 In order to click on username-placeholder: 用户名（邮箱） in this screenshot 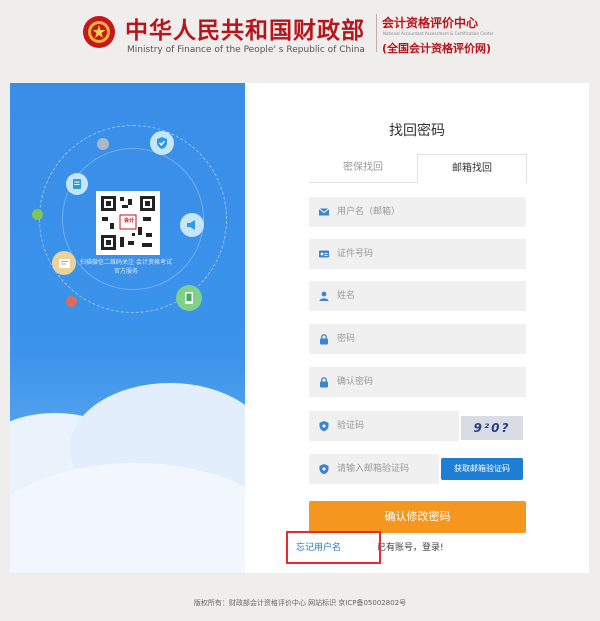, I will do `click(369, 212)`.